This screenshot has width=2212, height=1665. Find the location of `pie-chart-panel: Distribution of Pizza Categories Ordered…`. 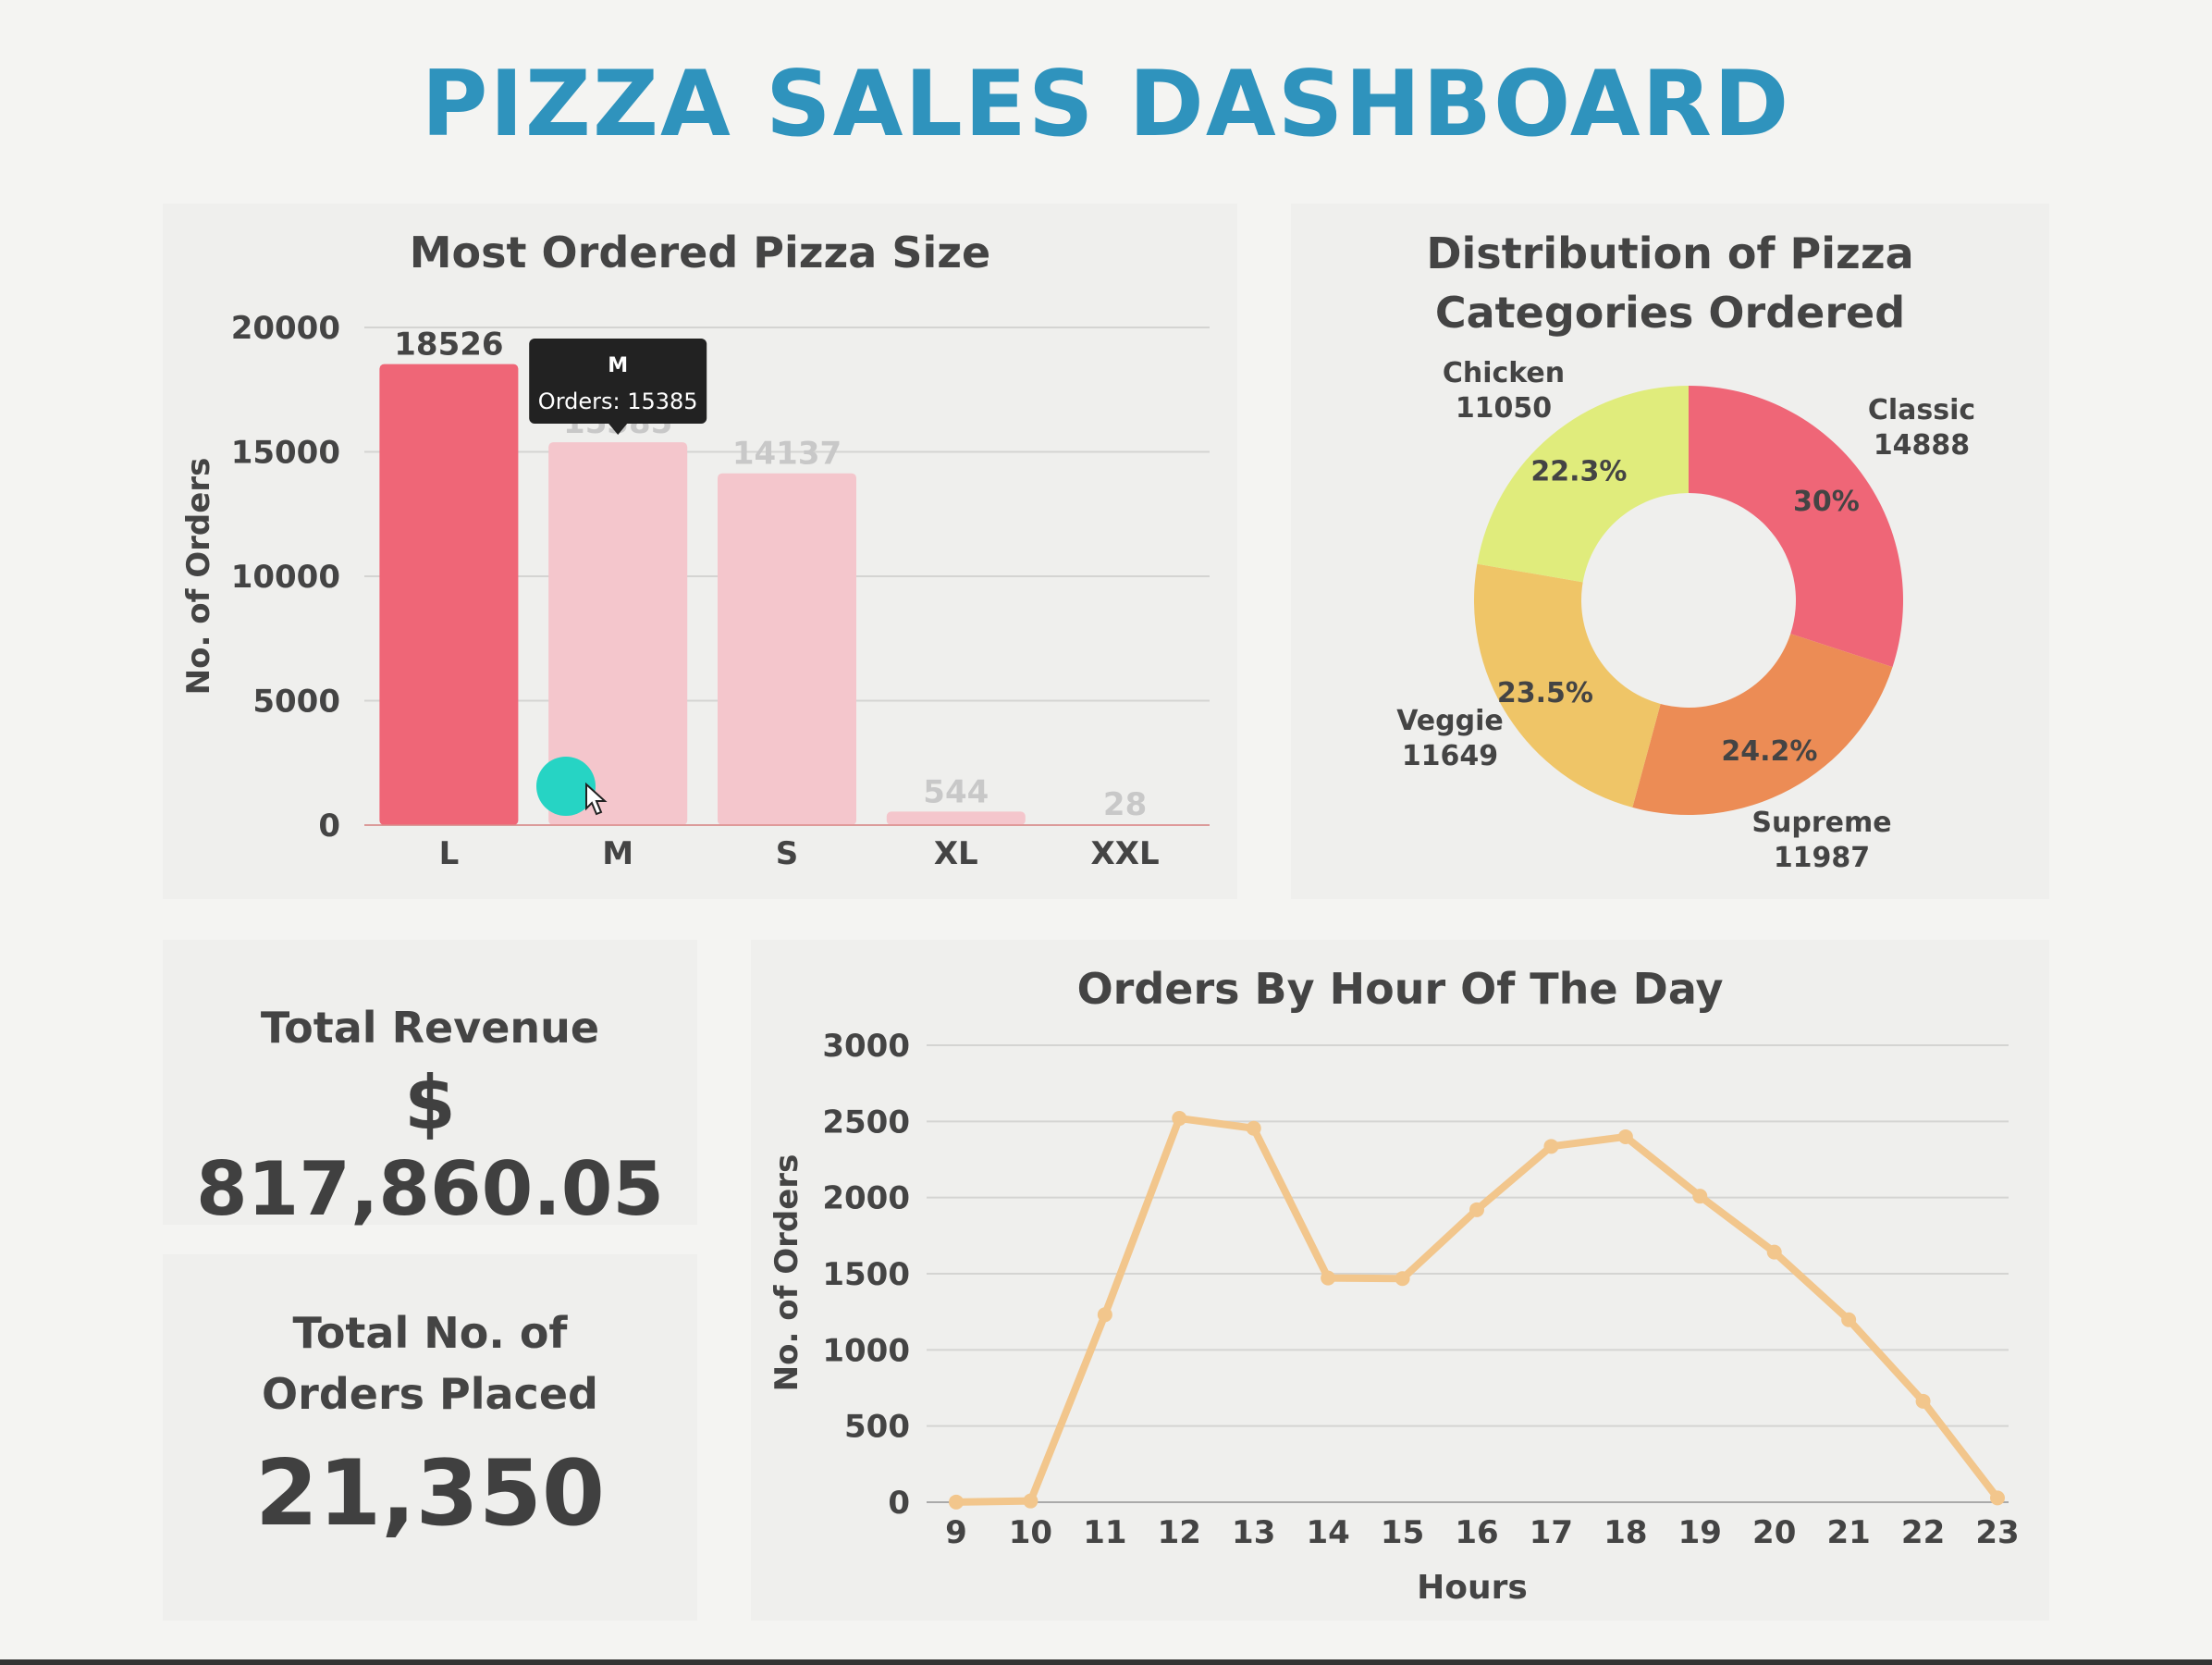

pie-chart-panel: Distribution of Pizza Categories Ordered… is located at coordinates (1670, 552).